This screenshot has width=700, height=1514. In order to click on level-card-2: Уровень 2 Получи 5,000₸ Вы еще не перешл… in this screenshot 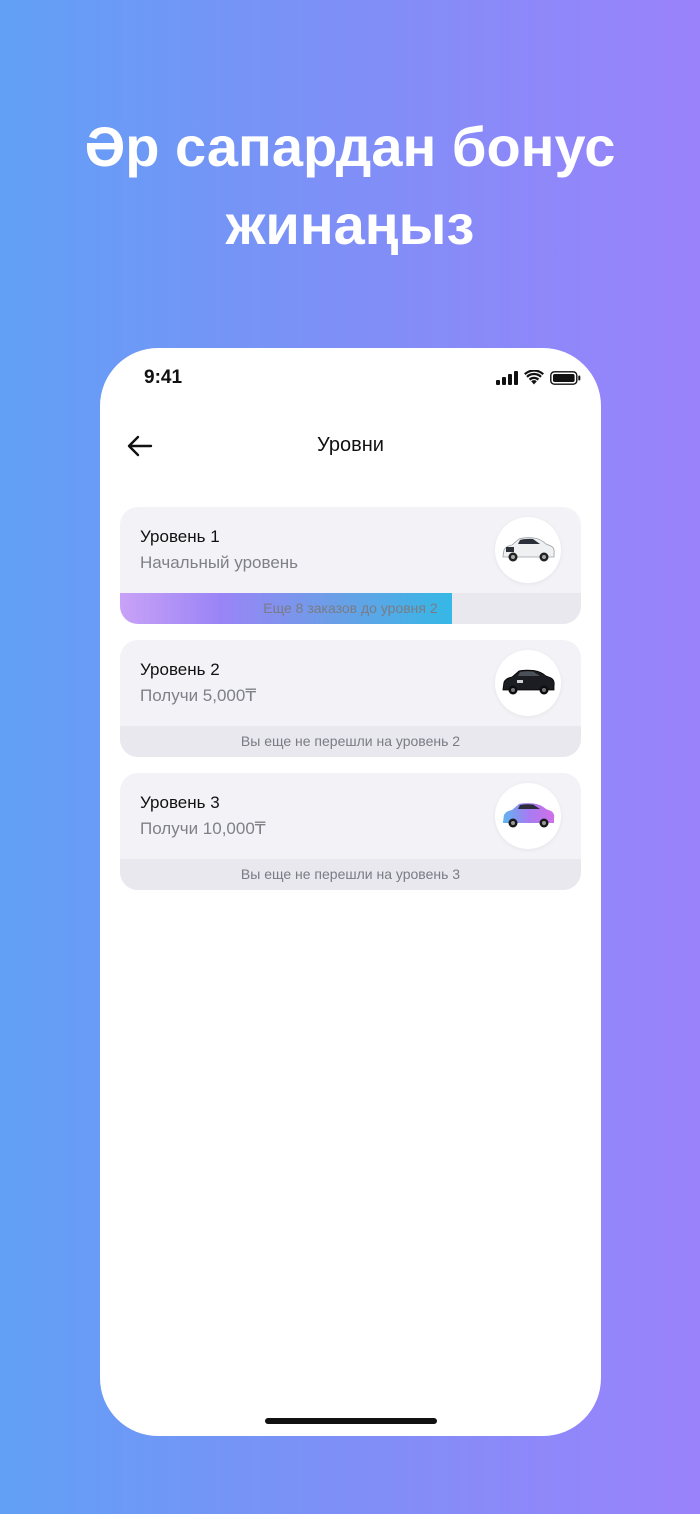, I will do `click(350, 698)`.